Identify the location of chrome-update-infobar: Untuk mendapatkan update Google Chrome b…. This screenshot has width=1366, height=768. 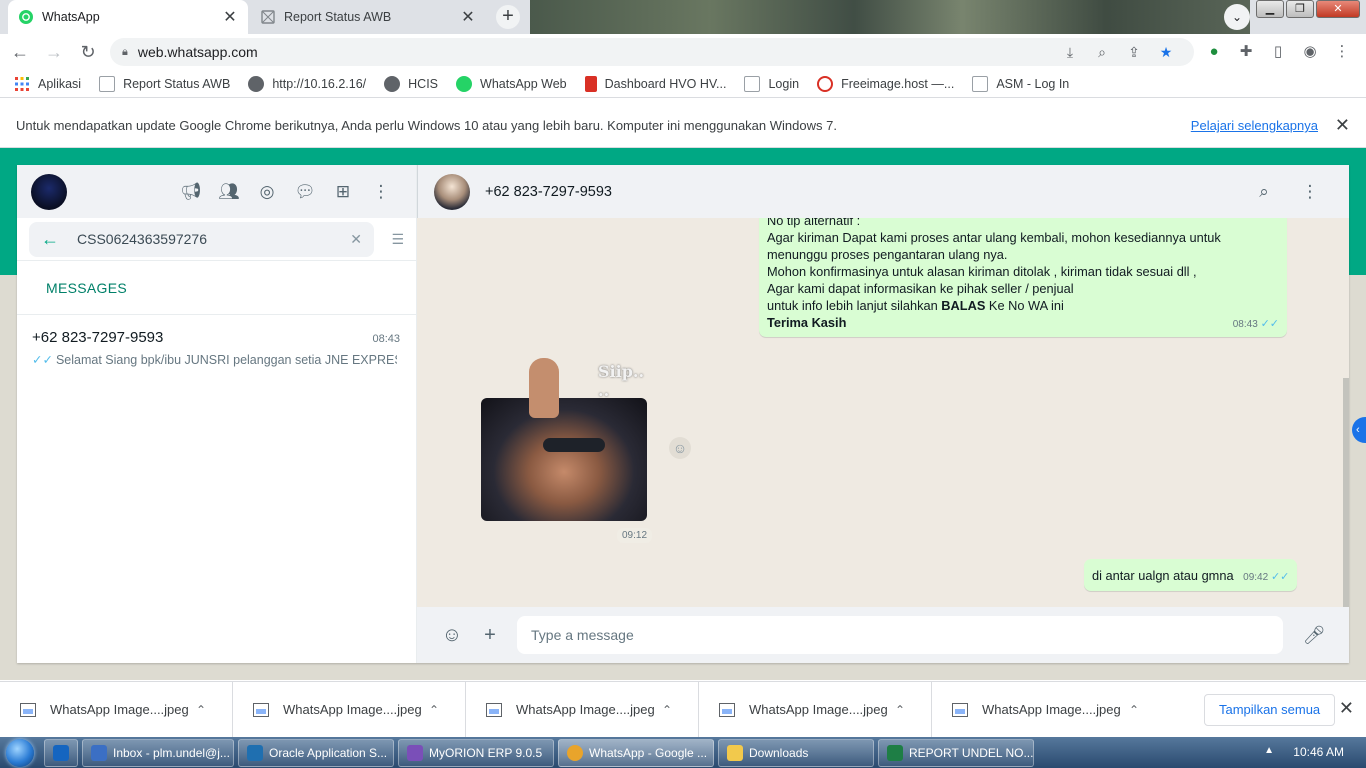
(683, 126).